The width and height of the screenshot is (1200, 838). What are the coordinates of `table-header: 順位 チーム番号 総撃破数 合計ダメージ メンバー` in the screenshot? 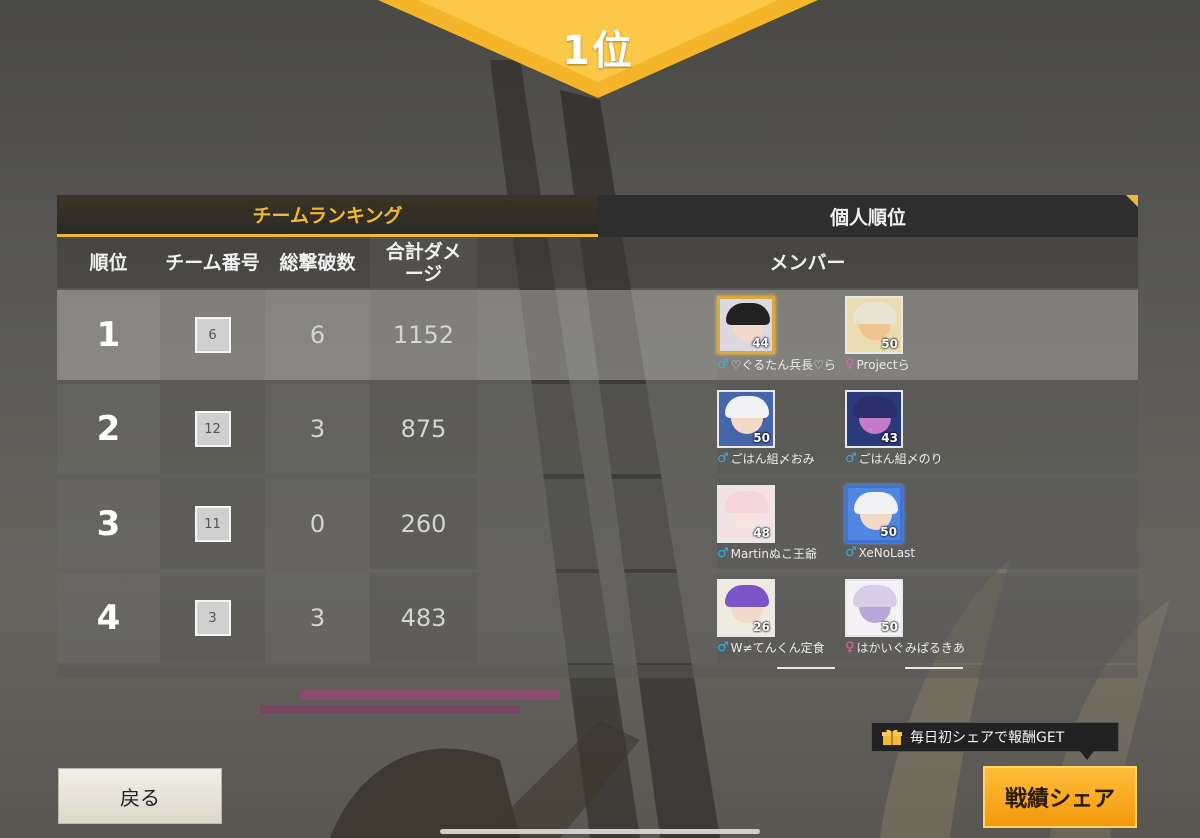 It's located at (597, 262).